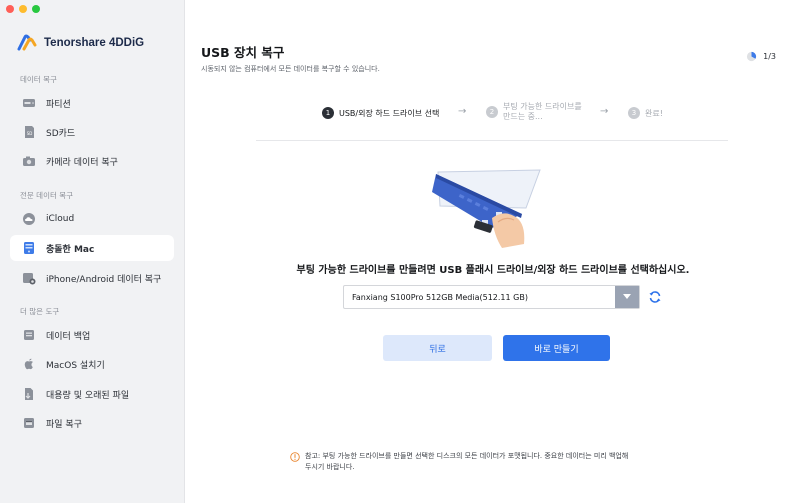 Image resolution: width=800 pixels, height=503 pixels. Describe the element at coordinates (88, 395) in the screenshot. I see `sidebar-item-label: 대용량 및 오래된 파일` at that location.